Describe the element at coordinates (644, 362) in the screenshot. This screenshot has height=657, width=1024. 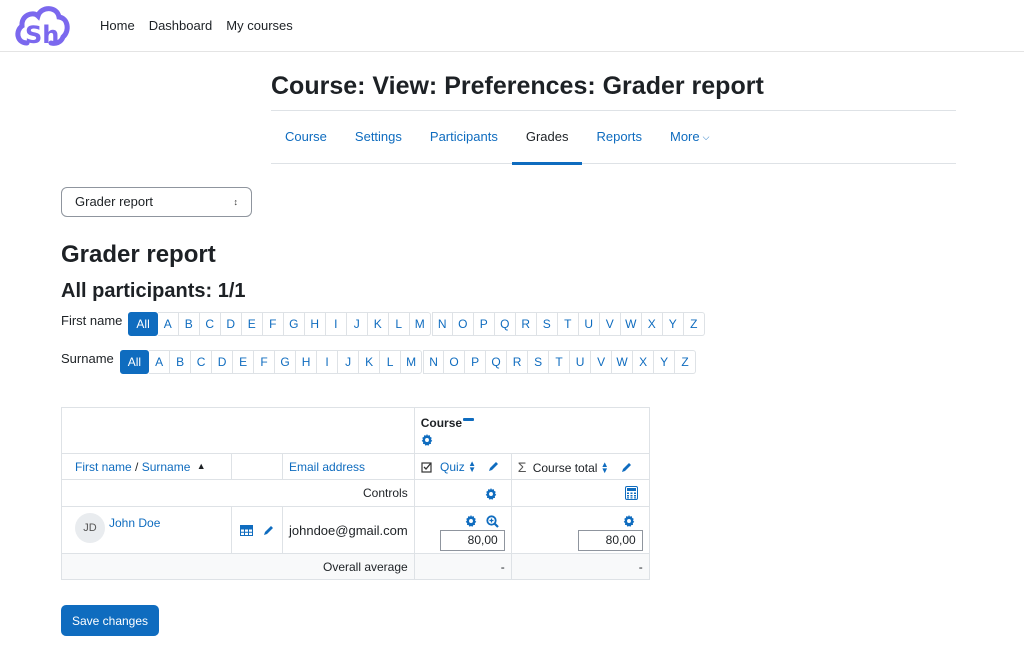
I see `surname-initial-x: X` at that location.